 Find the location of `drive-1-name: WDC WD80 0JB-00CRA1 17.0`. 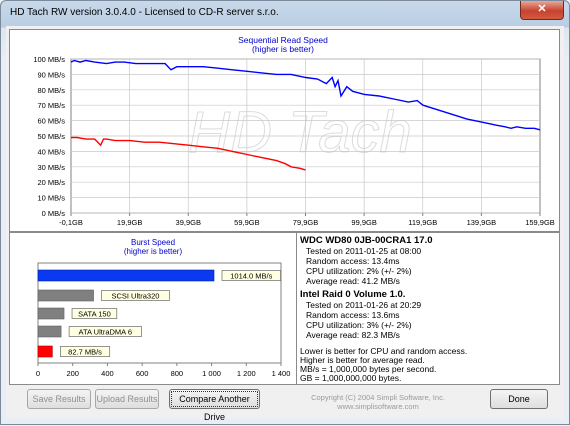

drive-1-name: WDC WD80 0JB-00CRA1 17.0 is located at coordinates (366, 240).